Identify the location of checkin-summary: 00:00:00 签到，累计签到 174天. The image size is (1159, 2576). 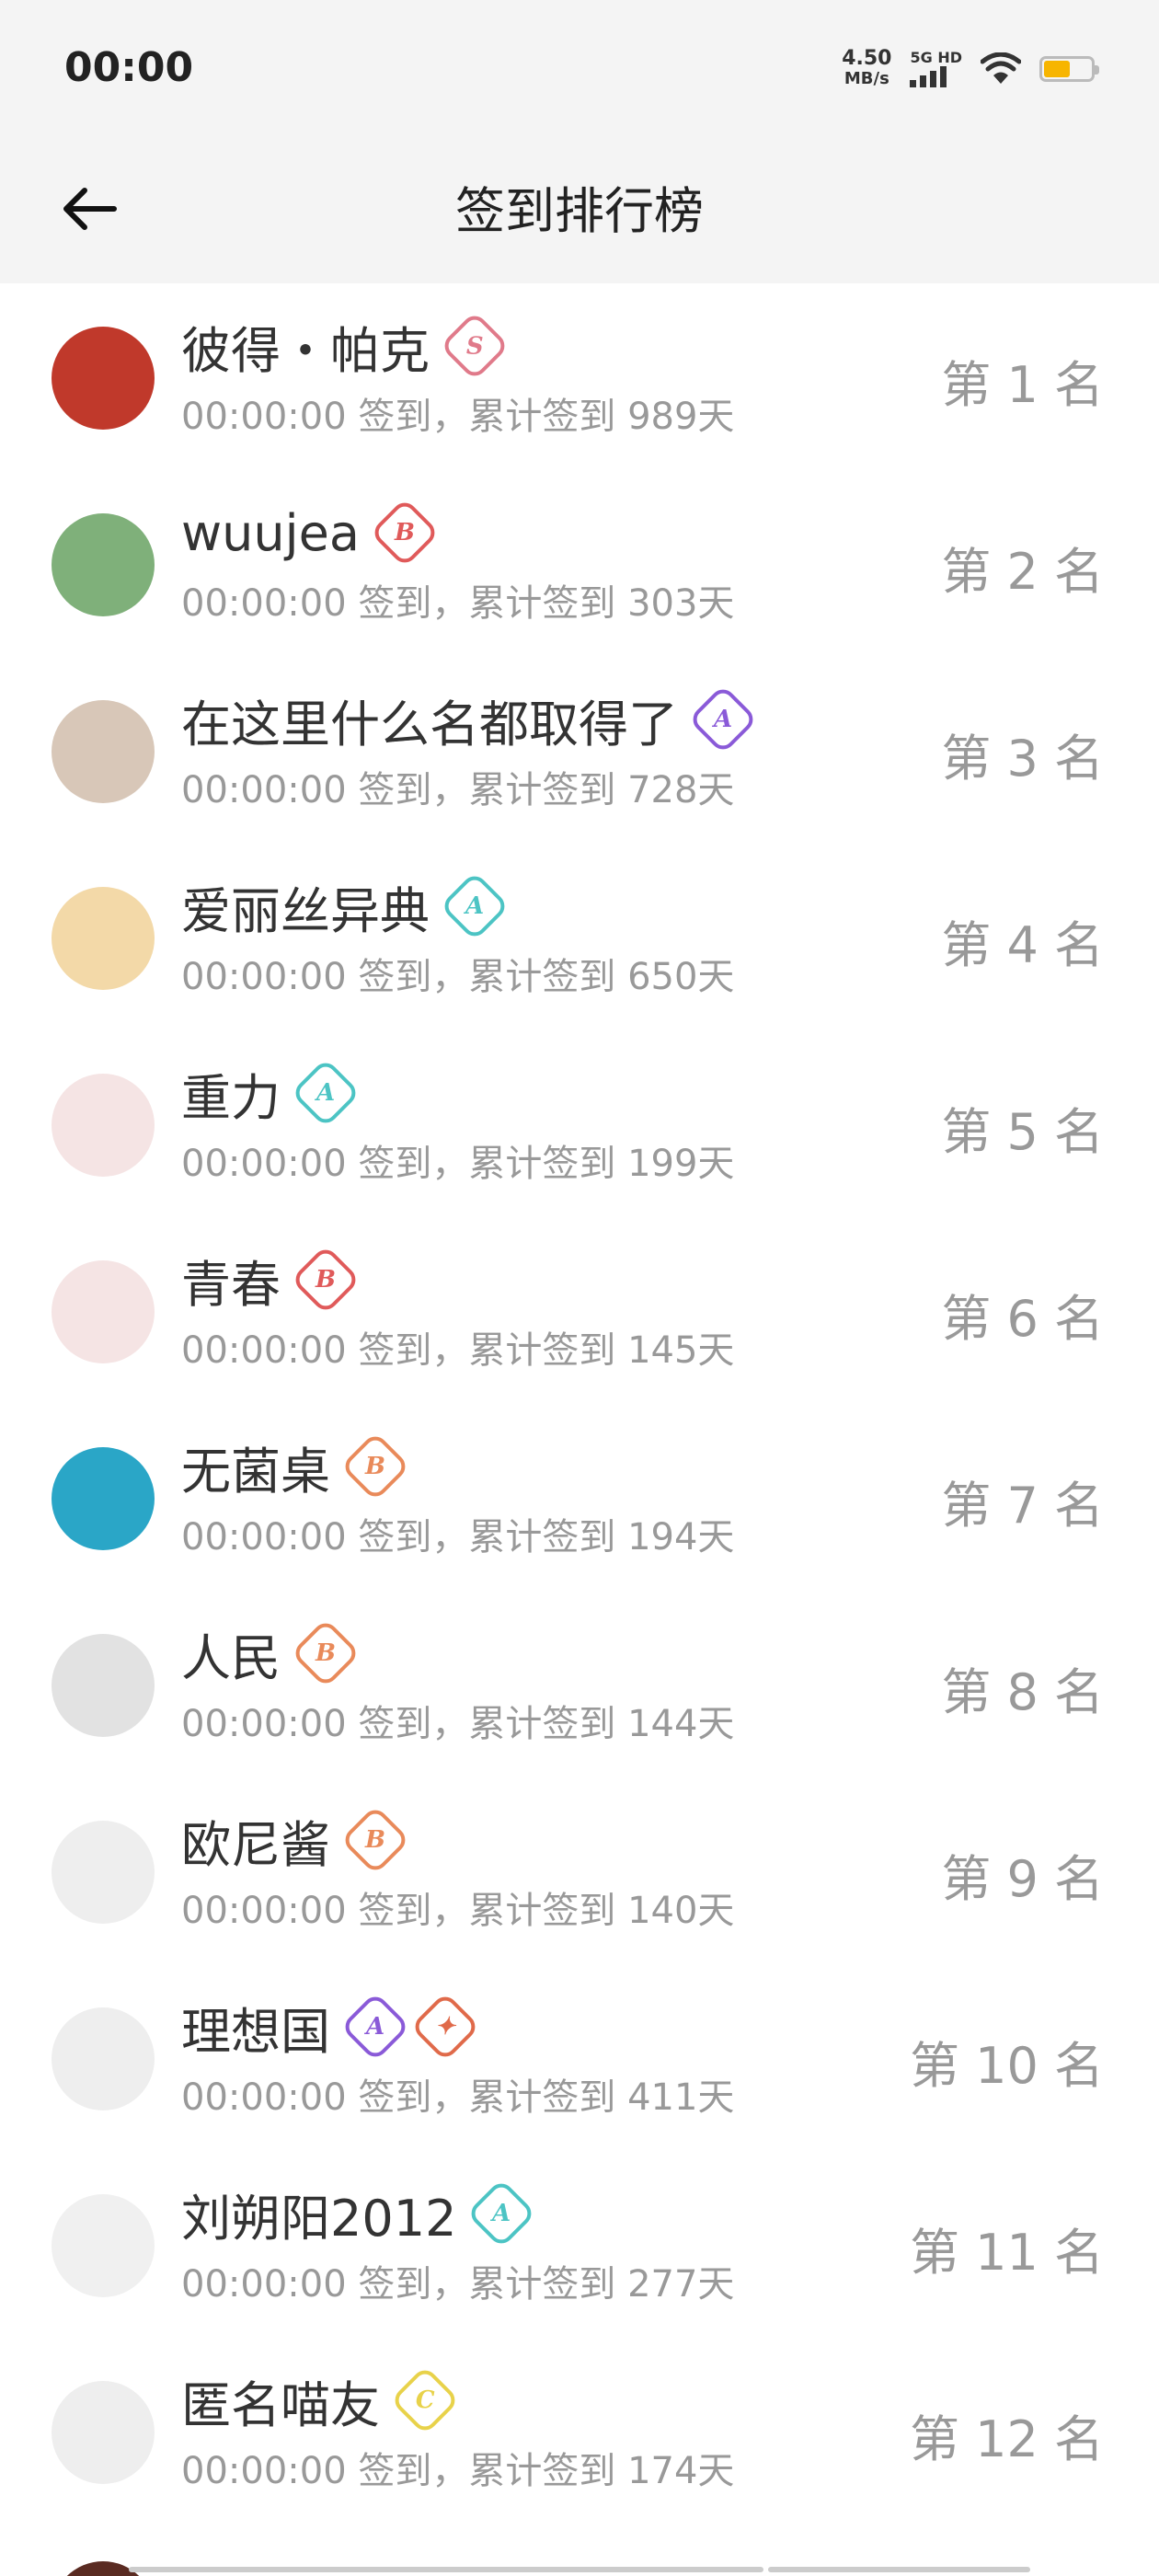
(458, 2471).